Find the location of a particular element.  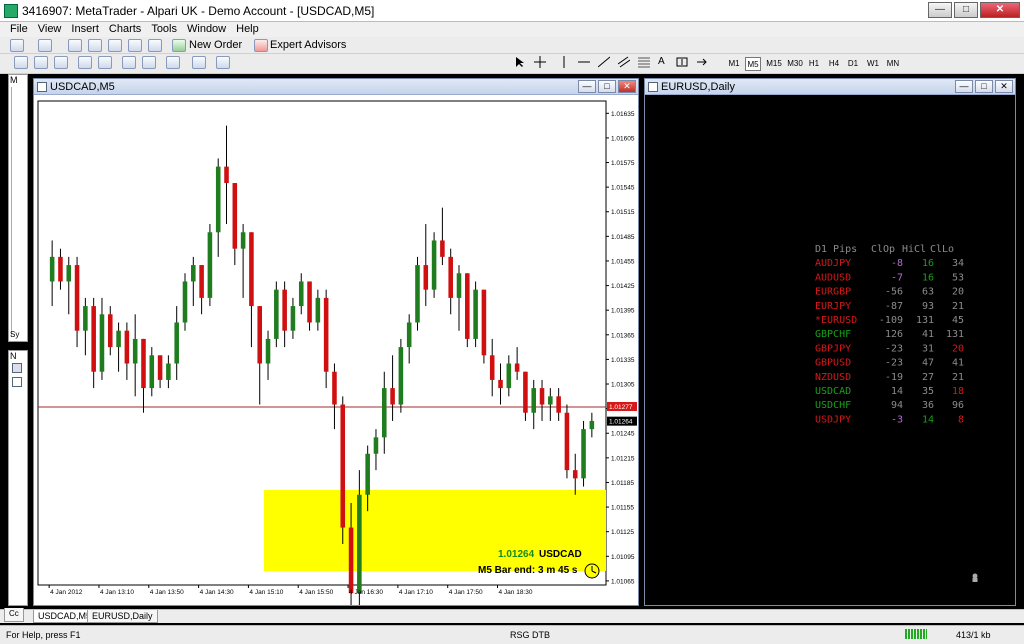

y-tick-label: 1.01335 is located at coordinates (623, 360).